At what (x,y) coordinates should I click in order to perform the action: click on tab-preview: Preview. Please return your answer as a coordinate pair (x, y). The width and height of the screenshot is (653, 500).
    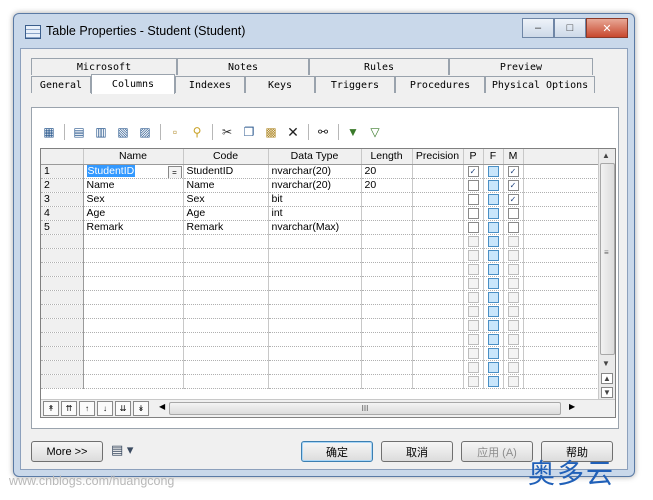
    Looking at the image, I should click on (521, 66).